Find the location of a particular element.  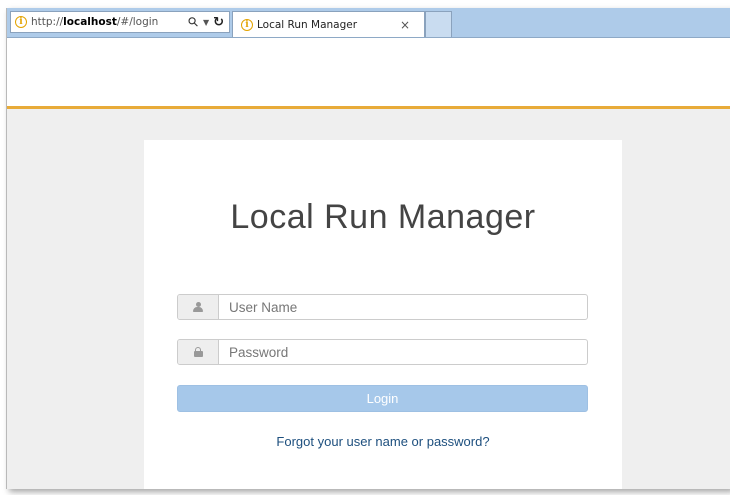

address-url: http://localhost/#/login is located at coordinates (94, 22).